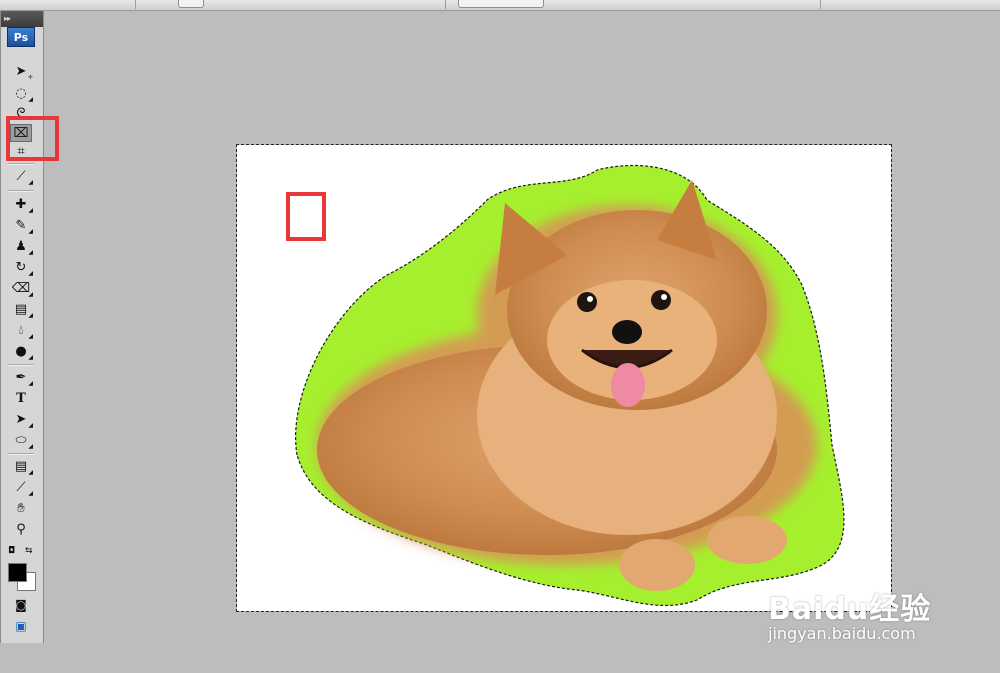 The image size is (1000, 673). What do you see at coordinates (21, 509) in the screenshot?
I see `hand-tool-icon: ✋︎` at bounding box center [21, 509].